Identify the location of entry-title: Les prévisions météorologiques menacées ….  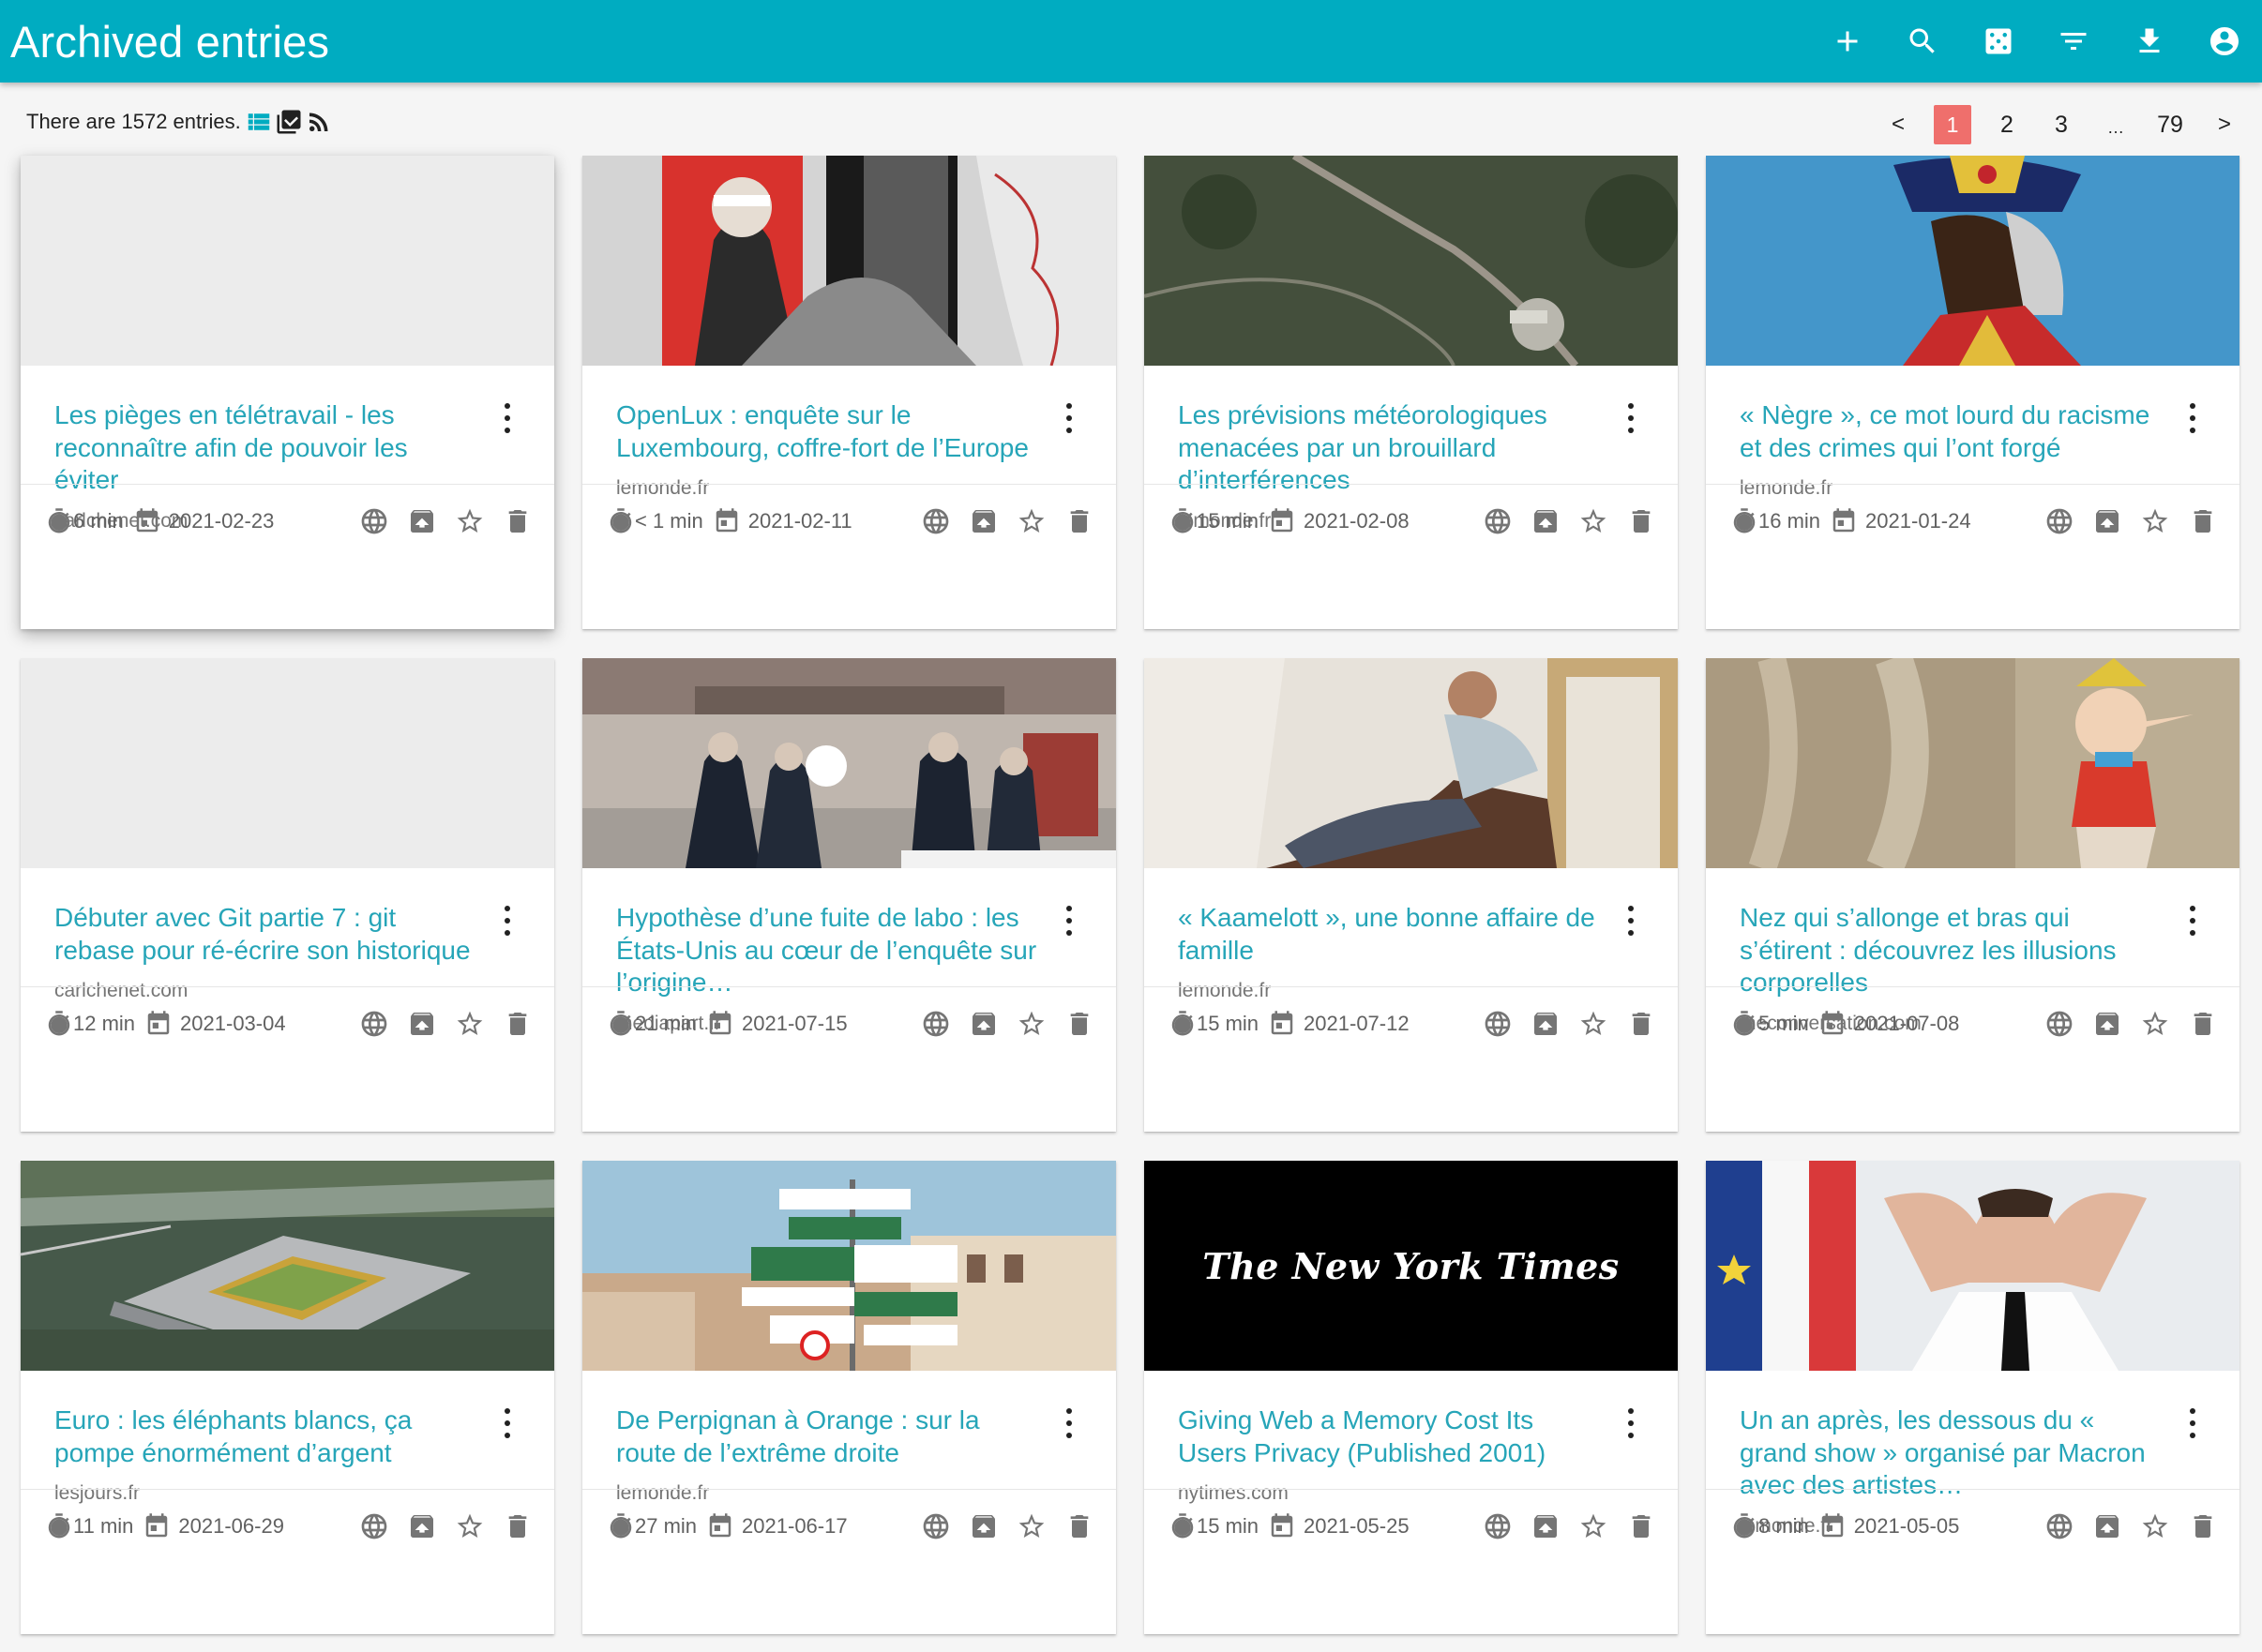
(1411, 431).